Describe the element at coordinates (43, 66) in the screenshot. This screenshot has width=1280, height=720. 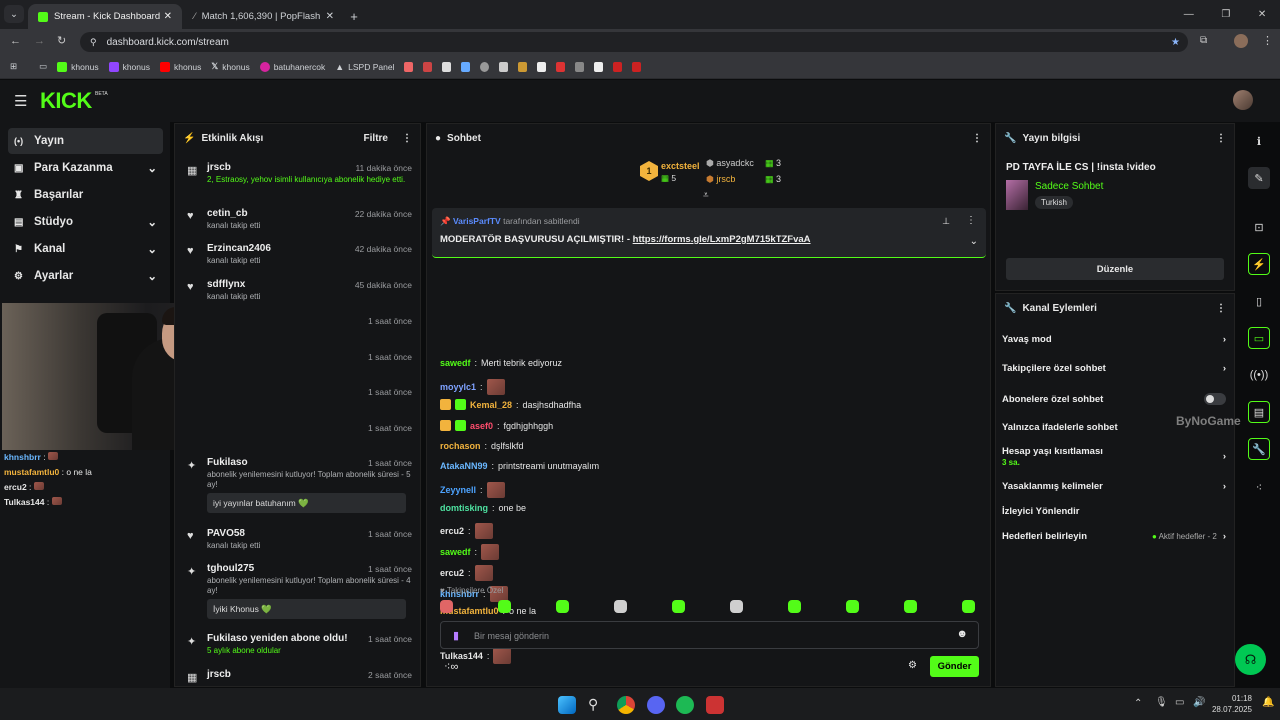
I see `folder-icon: ▭` at that location.